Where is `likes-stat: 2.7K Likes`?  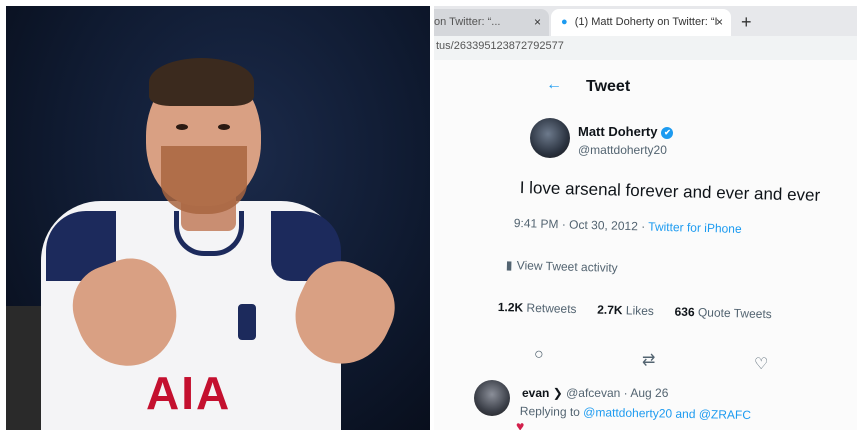
likes-stat: 2.7K Likes is located at coordinates (625, 310).